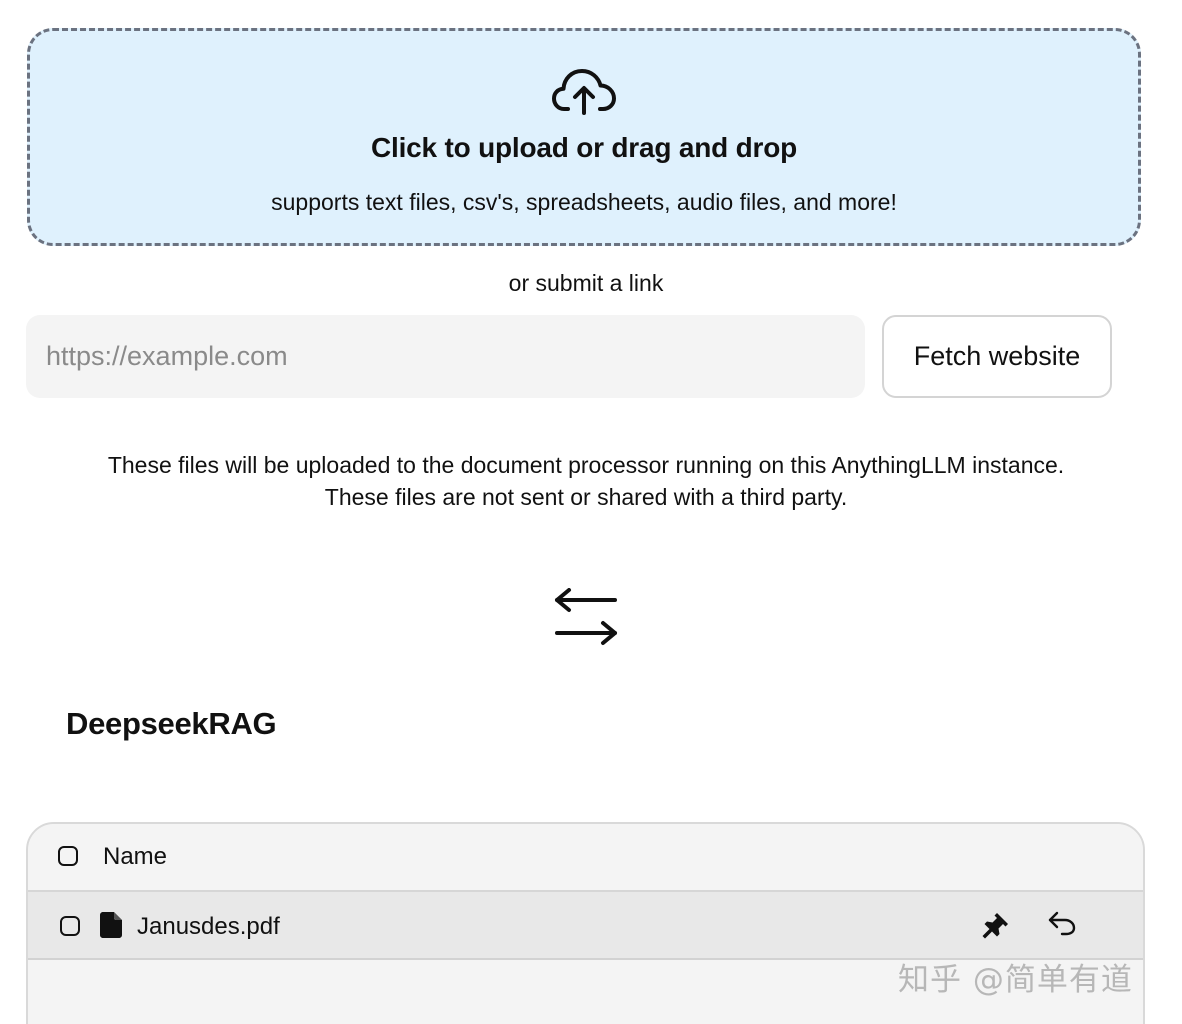  What do you see at coordinates (997, 356) in the screenshot?
I see `fetch-website-button: Fetch website` at bounding box center [997, 356].